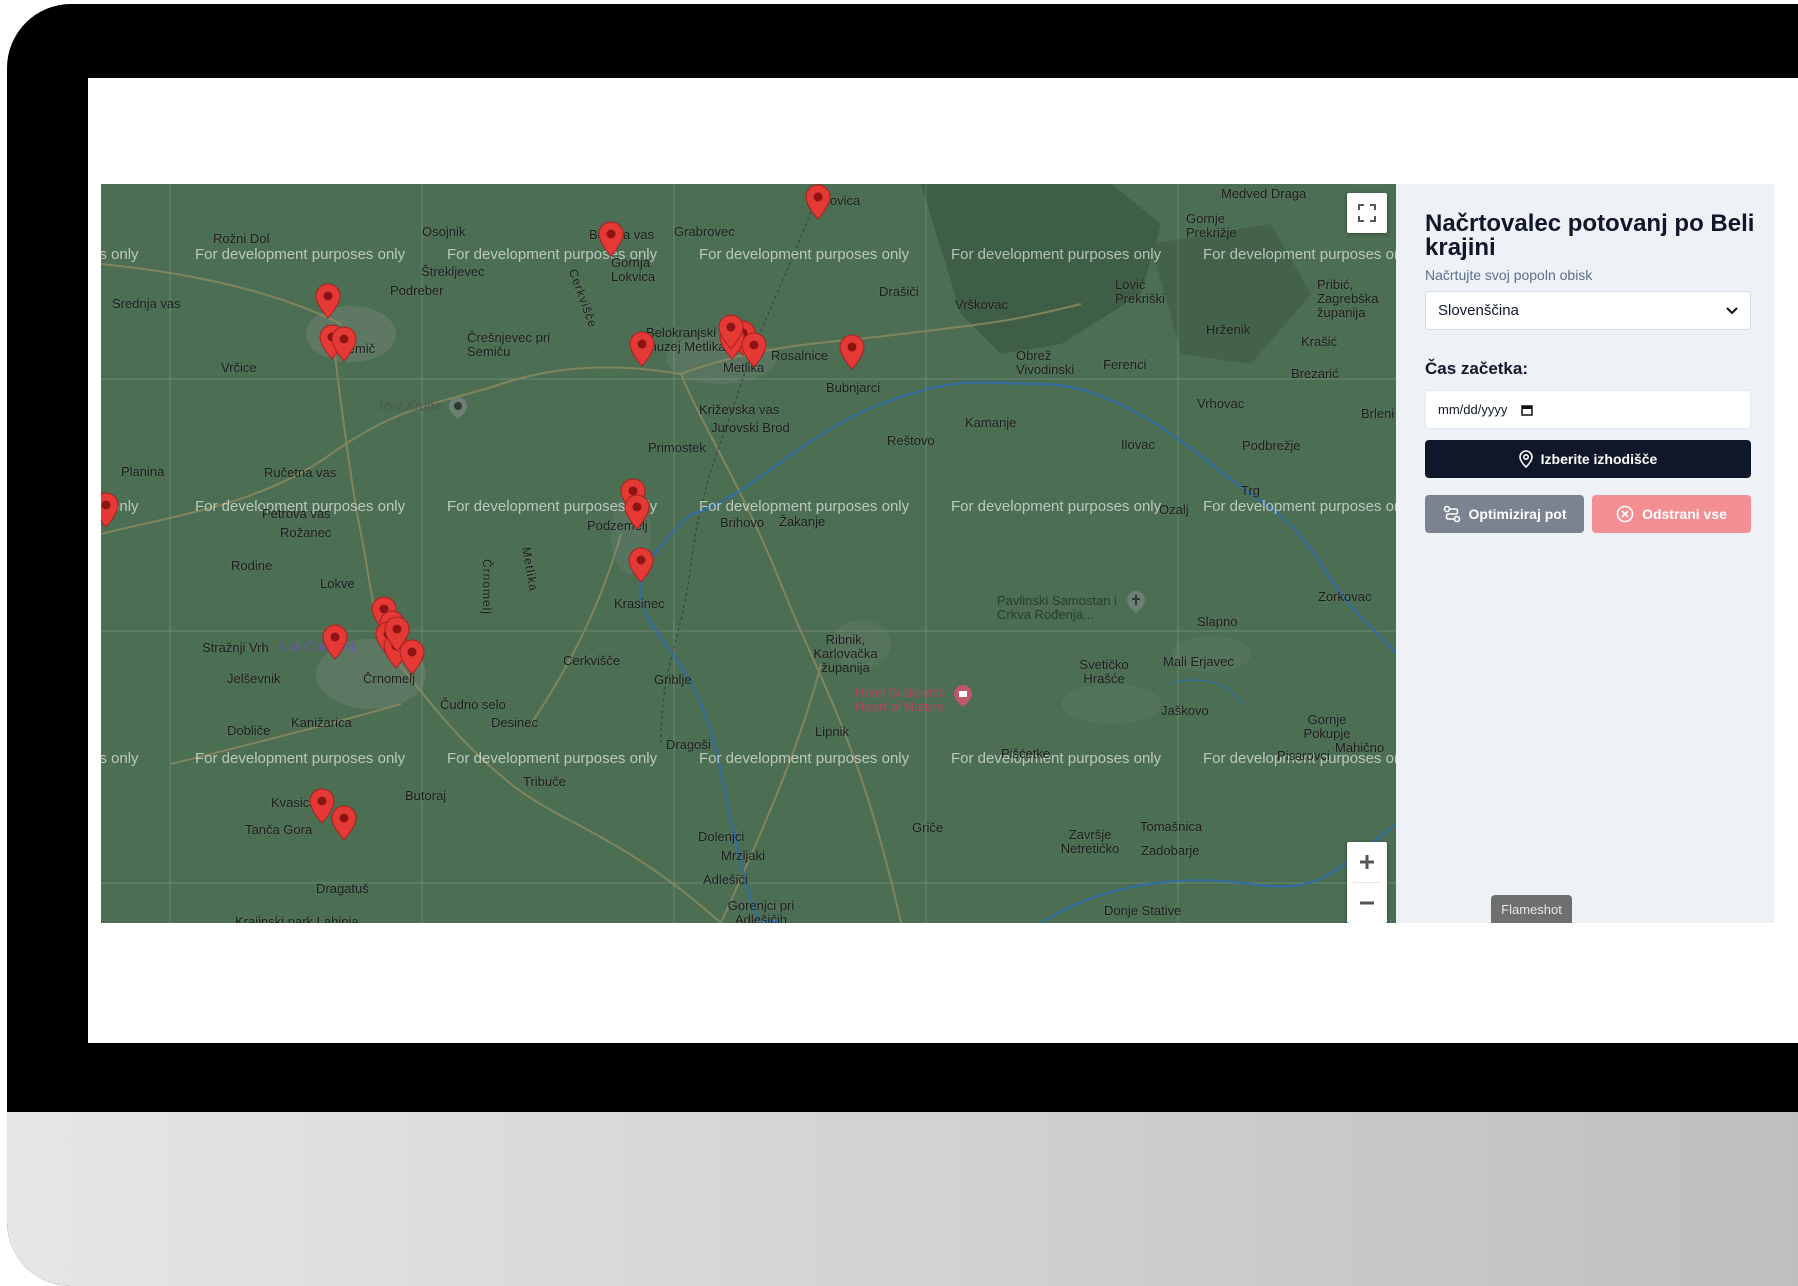  I want to click on map-place-label: Srednja vas, so click(146, 303).